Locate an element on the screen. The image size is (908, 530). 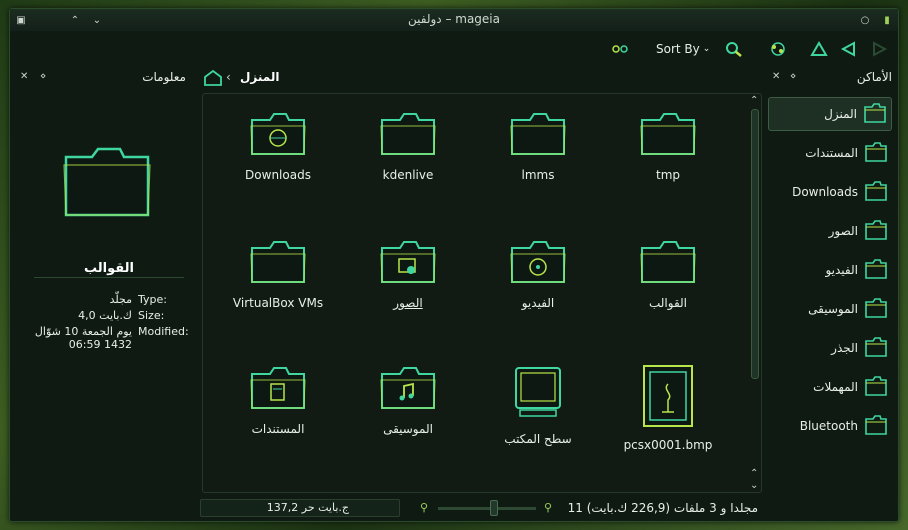
image-file-icon is located at coordinates (668, 396).